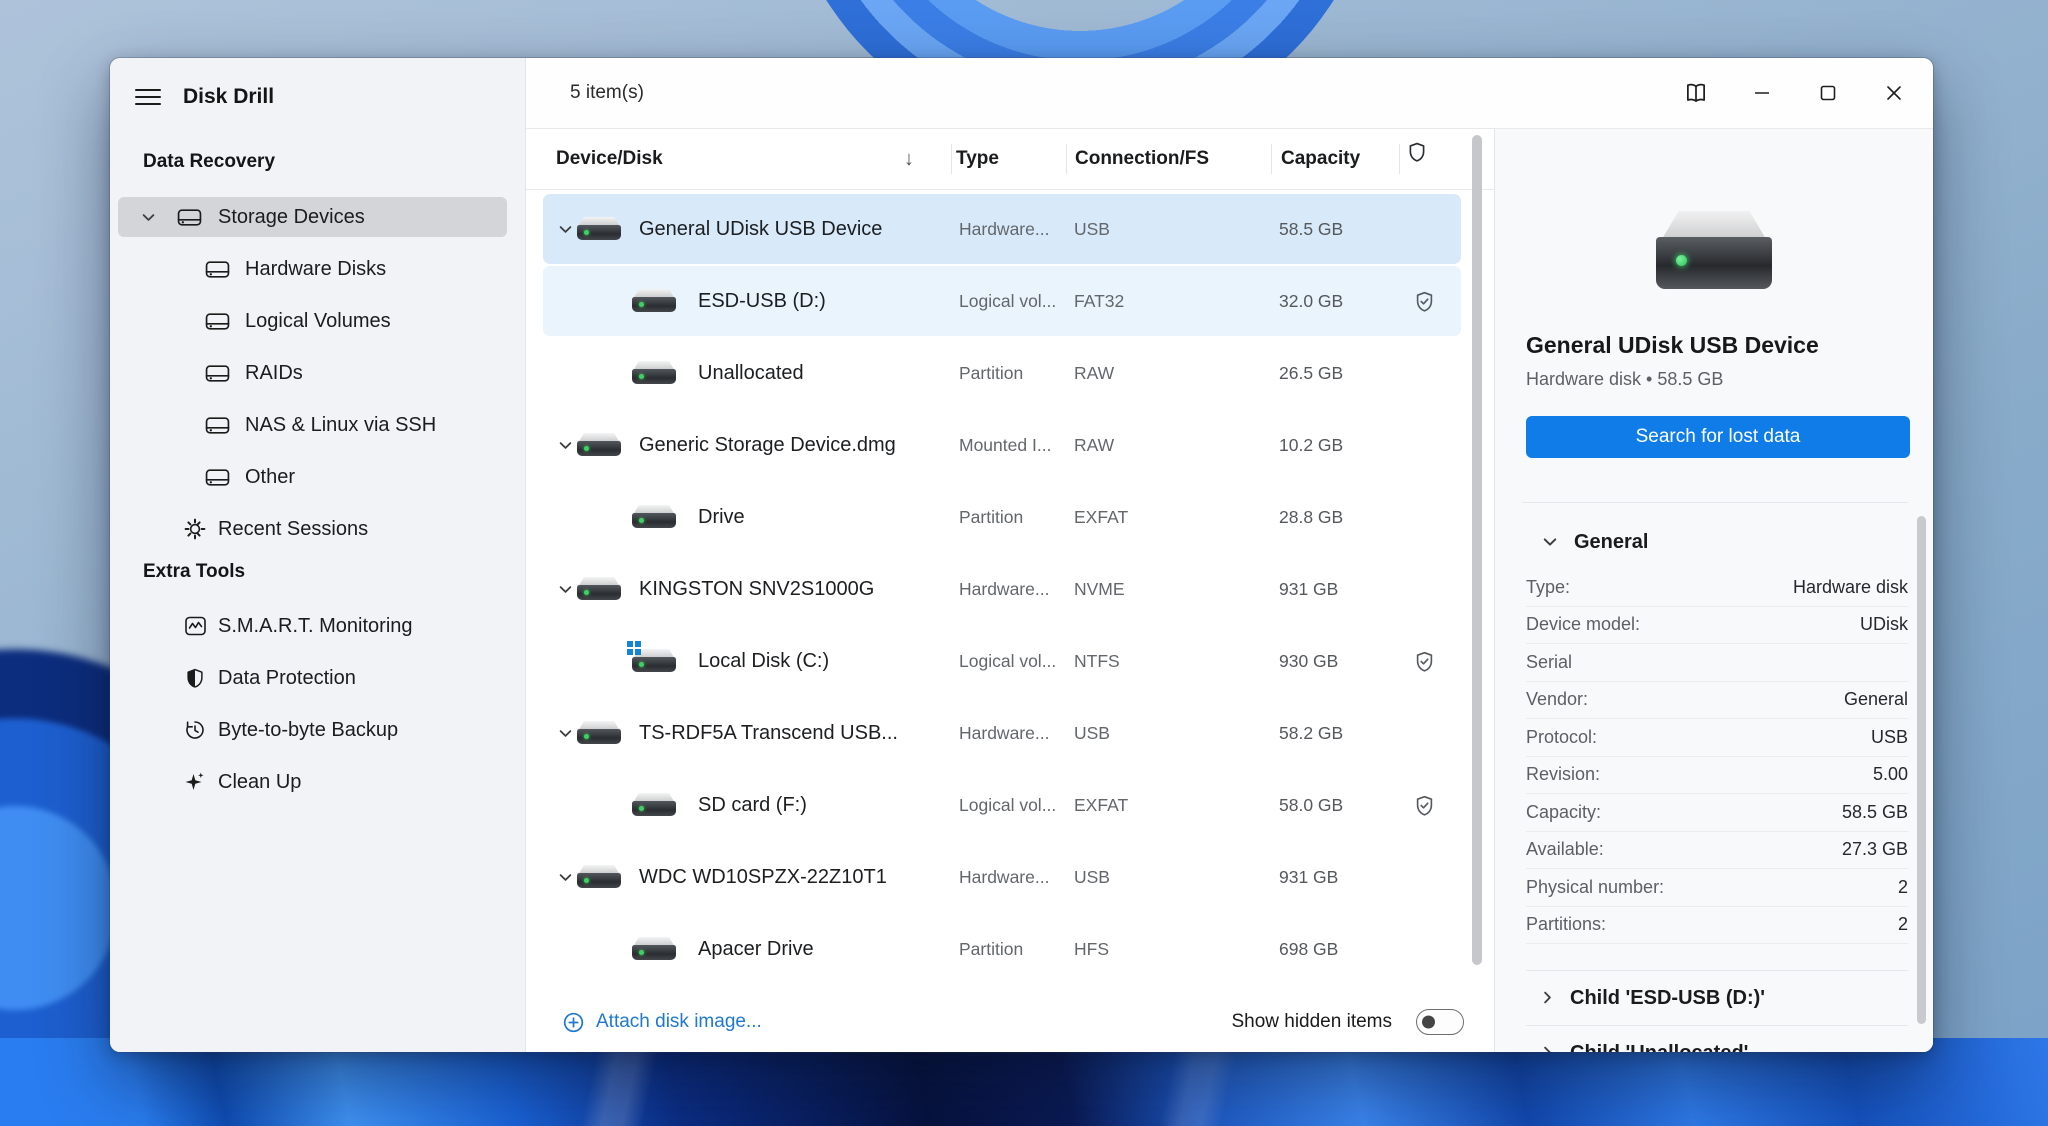 This screenshot has width=2048, height=1126. I want to click on app-title: Disk Drill, so click(229, 96).